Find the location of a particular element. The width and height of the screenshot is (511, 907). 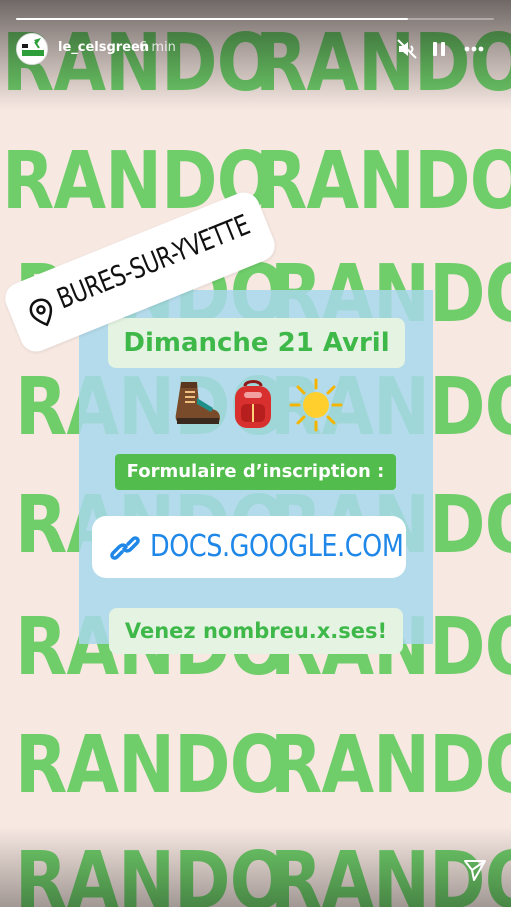

bottom-gradient is located at coordinates (255, 867).